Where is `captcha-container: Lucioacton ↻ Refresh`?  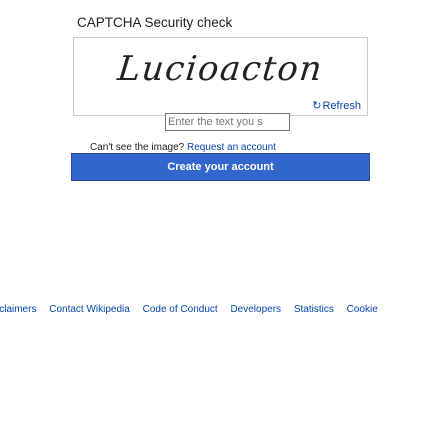 captcha-container: Lucioacton ↻ Refresh is located at coordinates (220, 76).